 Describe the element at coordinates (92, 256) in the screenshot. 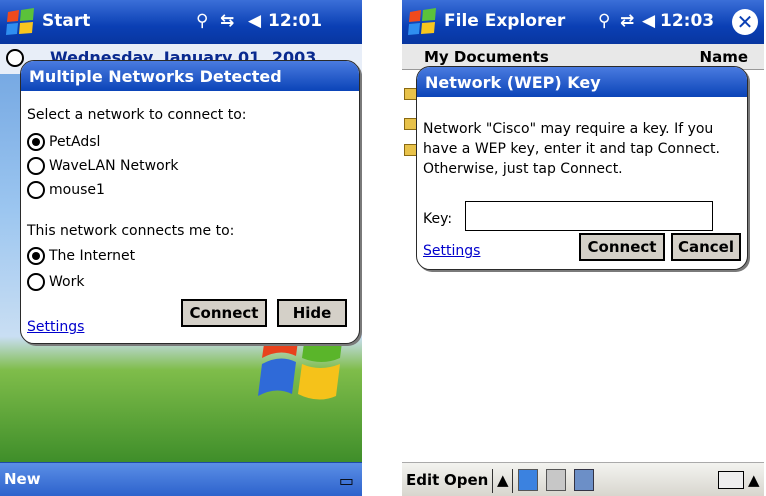

I see `destination-label: The Internet` at that location.